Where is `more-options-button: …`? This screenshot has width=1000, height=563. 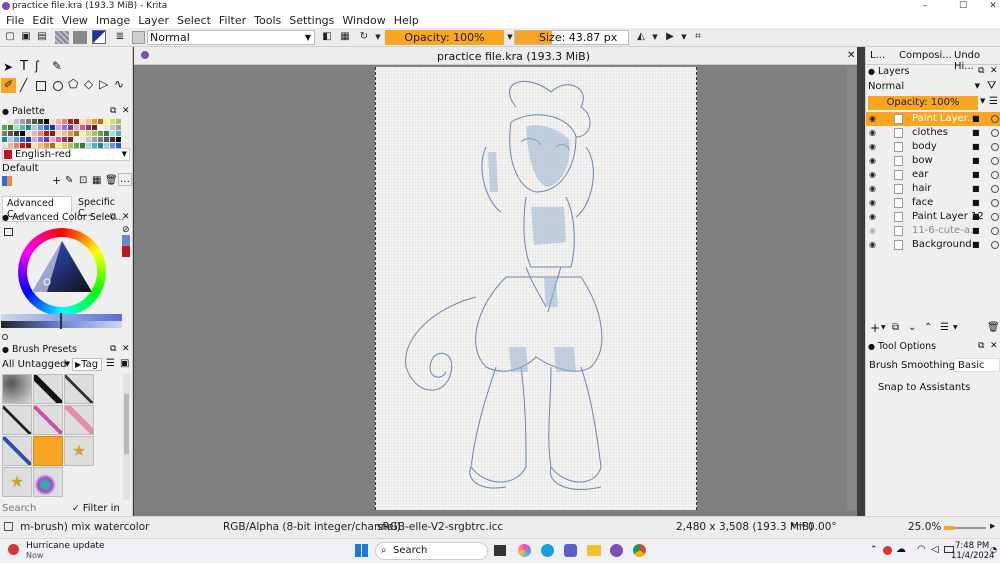
more-options-button: … is located at coordinates (125, 179).